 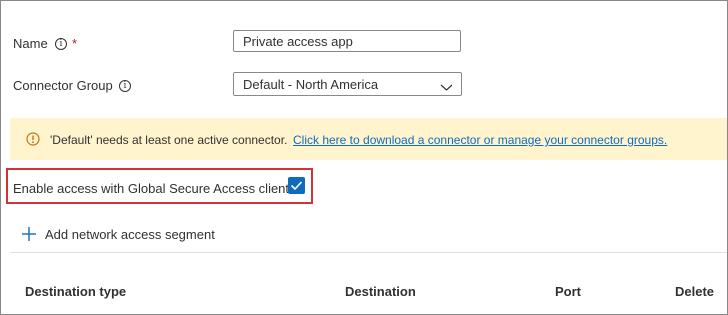 What do you see at coordinates (380, 291) in the screenshot?
I see `column-header-destination: Destination` at bounding box center [380, 291].